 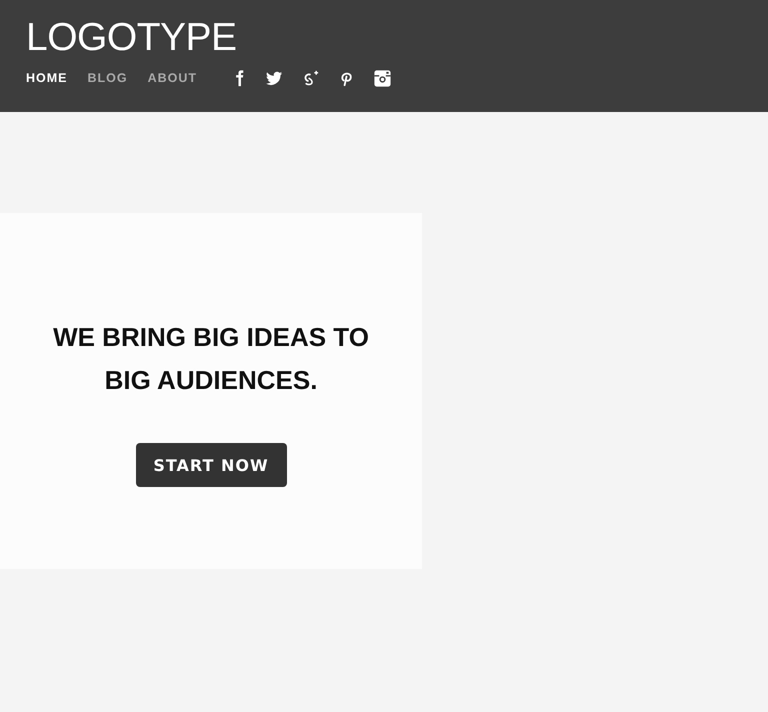 What do you see at coordinates (274, 78) in the screenshot?
I see `bird-icon` at bounding box center [274, 78].